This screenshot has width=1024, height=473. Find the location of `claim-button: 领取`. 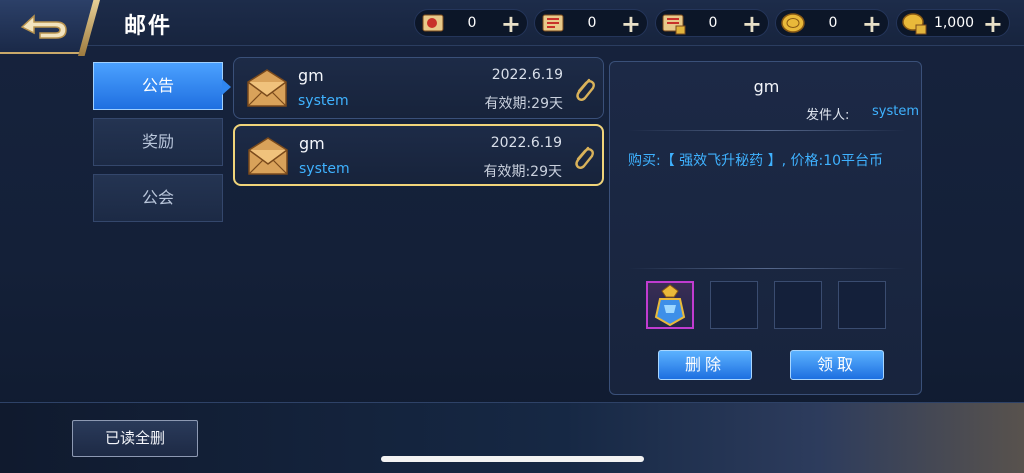

claim-button: 领取 is located at coordinates (837, 365).